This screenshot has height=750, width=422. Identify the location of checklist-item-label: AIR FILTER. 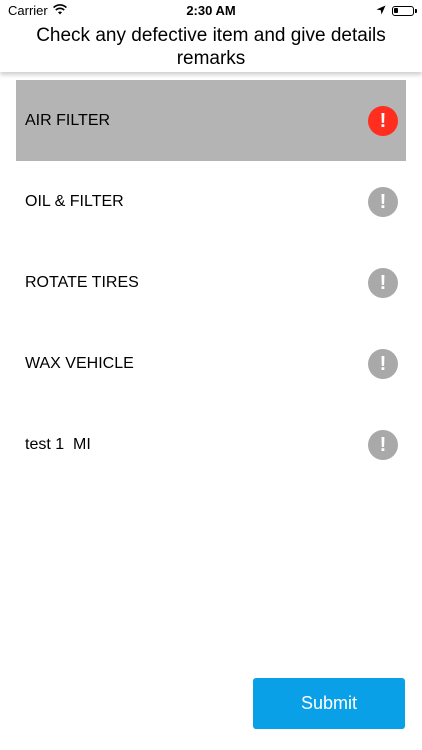
(68, 120).